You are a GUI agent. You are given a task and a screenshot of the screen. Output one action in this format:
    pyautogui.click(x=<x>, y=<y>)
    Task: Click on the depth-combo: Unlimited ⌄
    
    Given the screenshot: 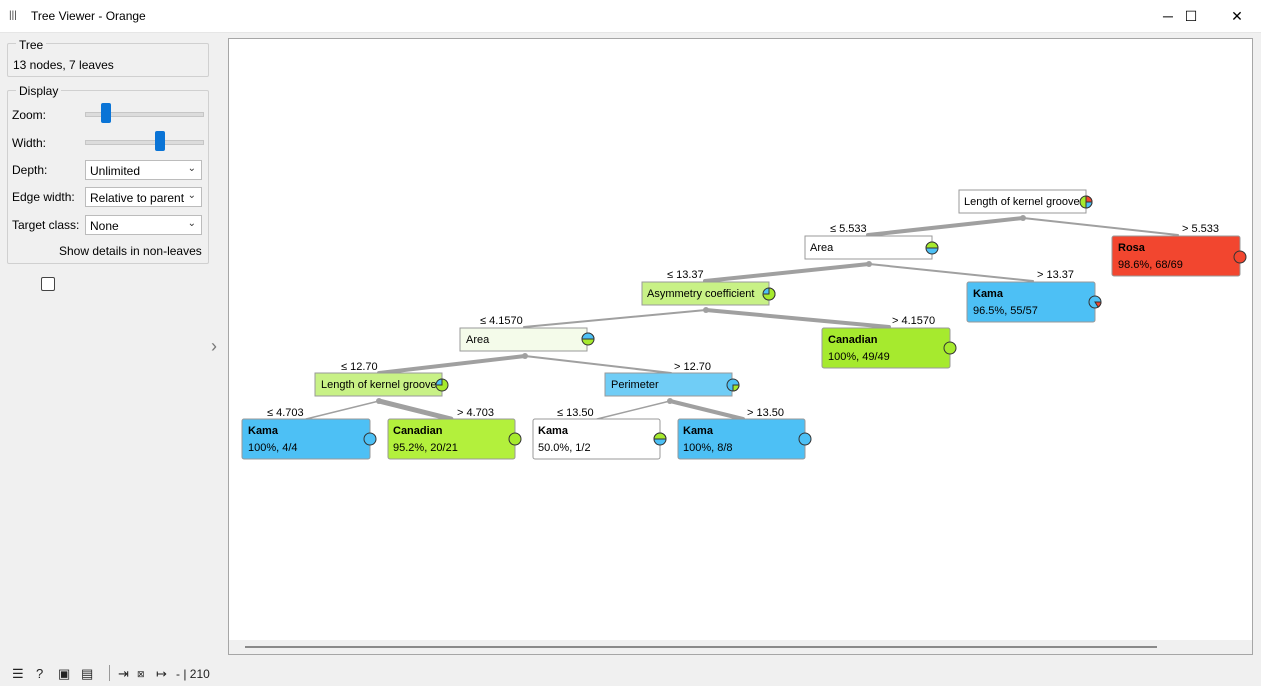 What is the action you would take?
    pyautogui.click(x=143, y=170)
    